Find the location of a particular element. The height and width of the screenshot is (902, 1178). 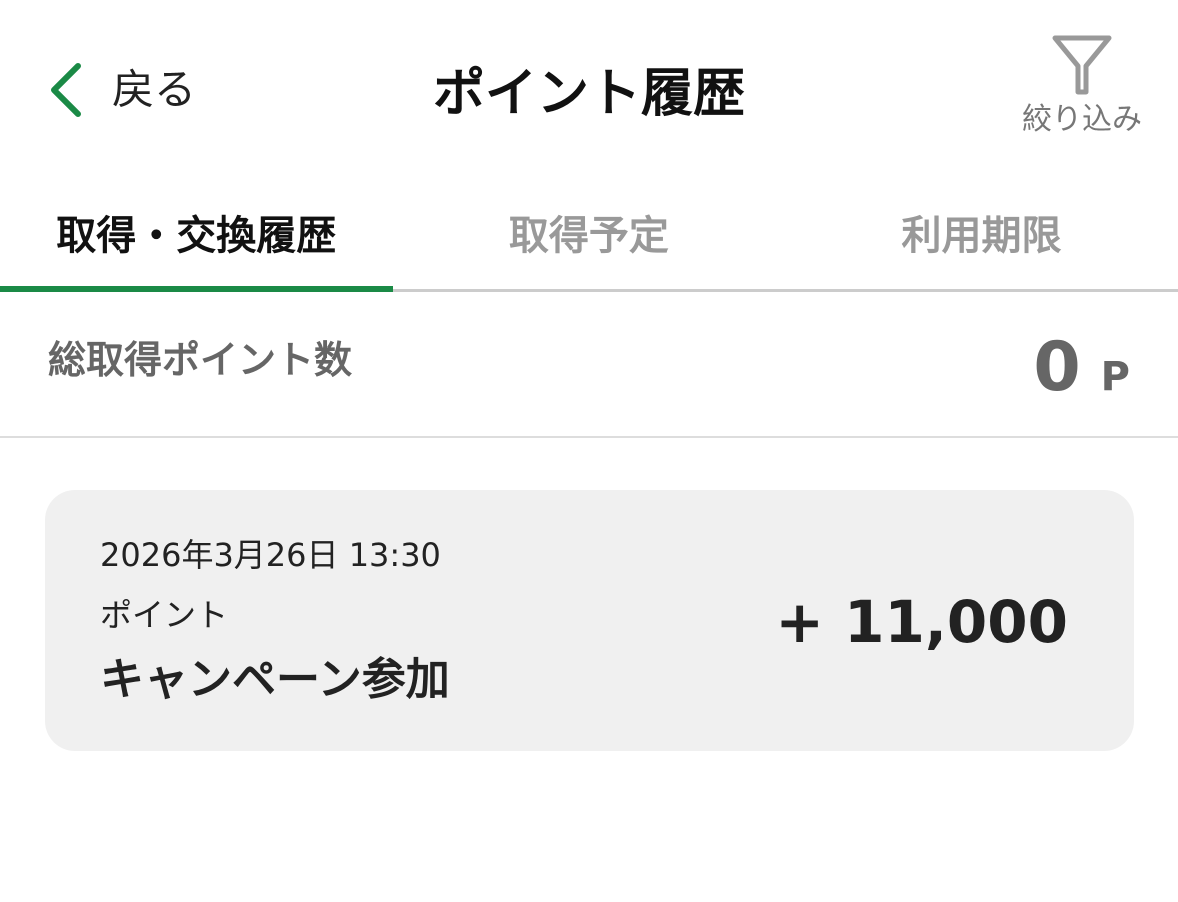

funnel-icon is located at coordinates (1082, 65).